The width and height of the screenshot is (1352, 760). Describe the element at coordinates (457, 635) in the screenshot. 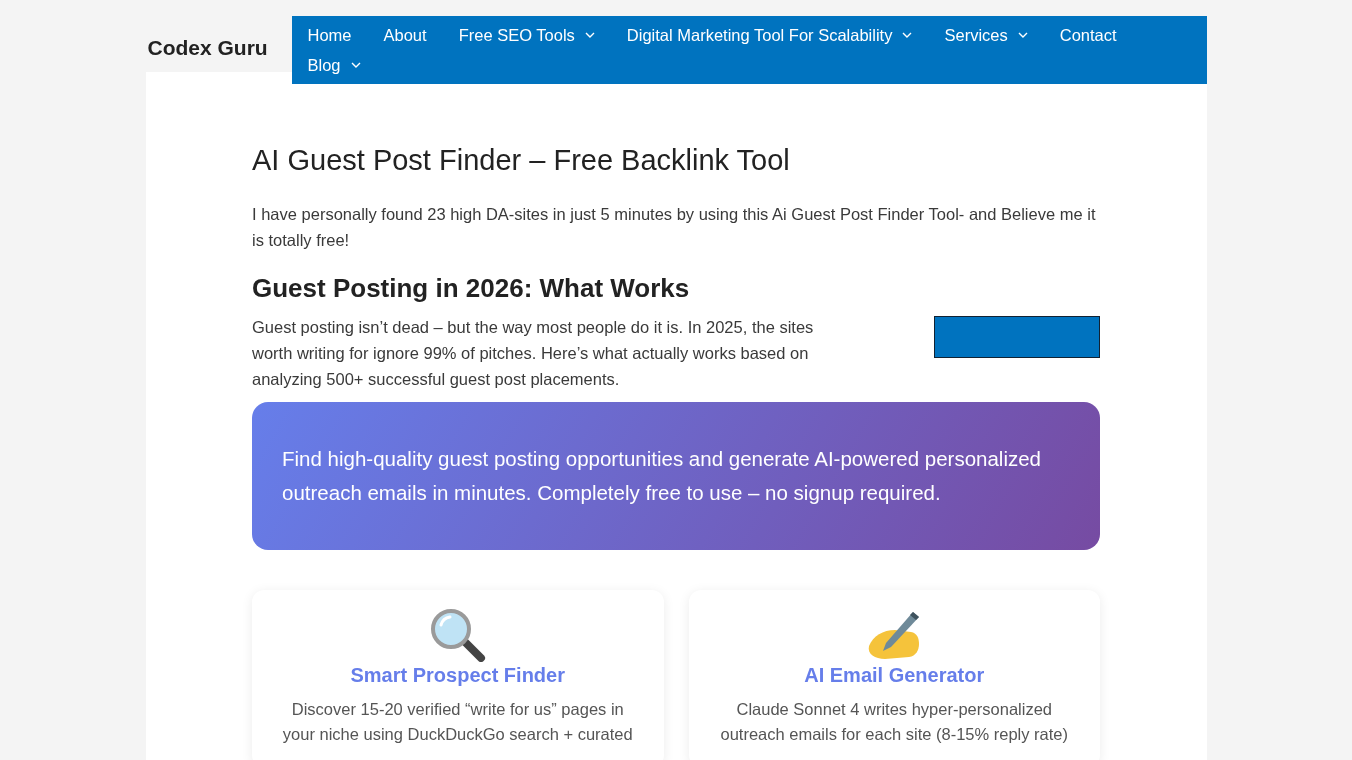

I see `magnifier-icon` at that location.